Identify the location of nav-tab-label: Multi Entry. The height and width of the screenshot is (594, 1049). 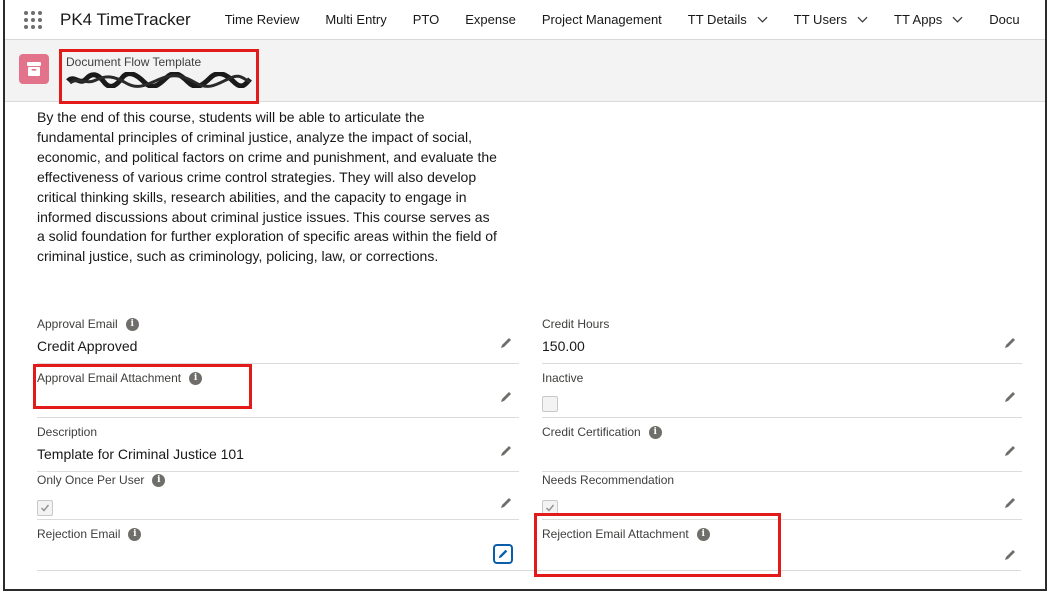
(356, 19).